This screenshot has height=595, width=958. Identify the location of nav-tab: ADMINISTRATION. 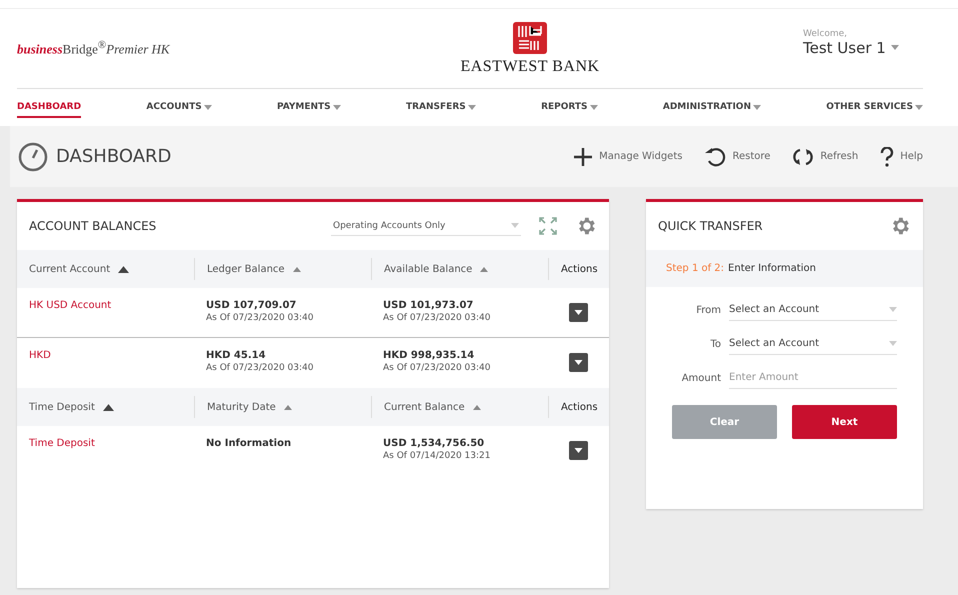
(711, 107).